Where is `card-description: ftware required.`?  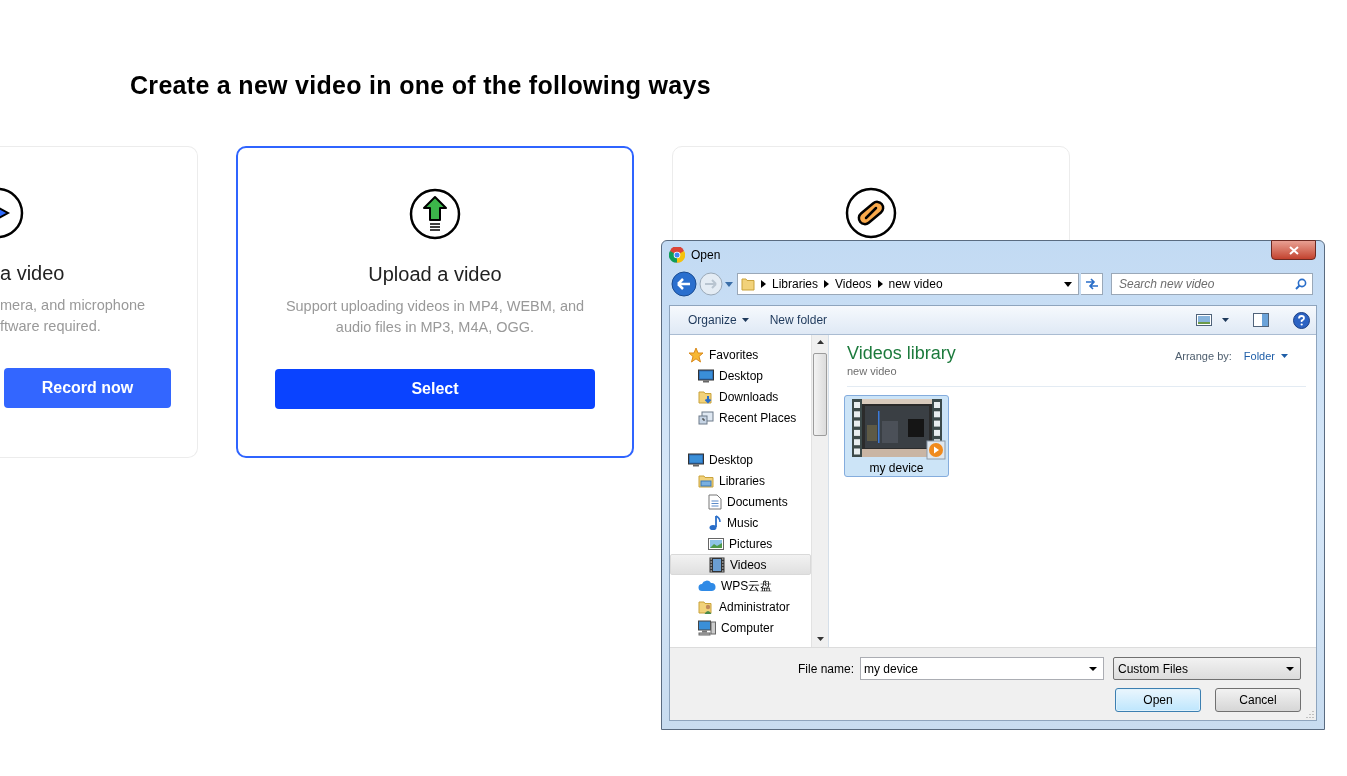
card-description: ftware required. is located at coordinates (50, 326).